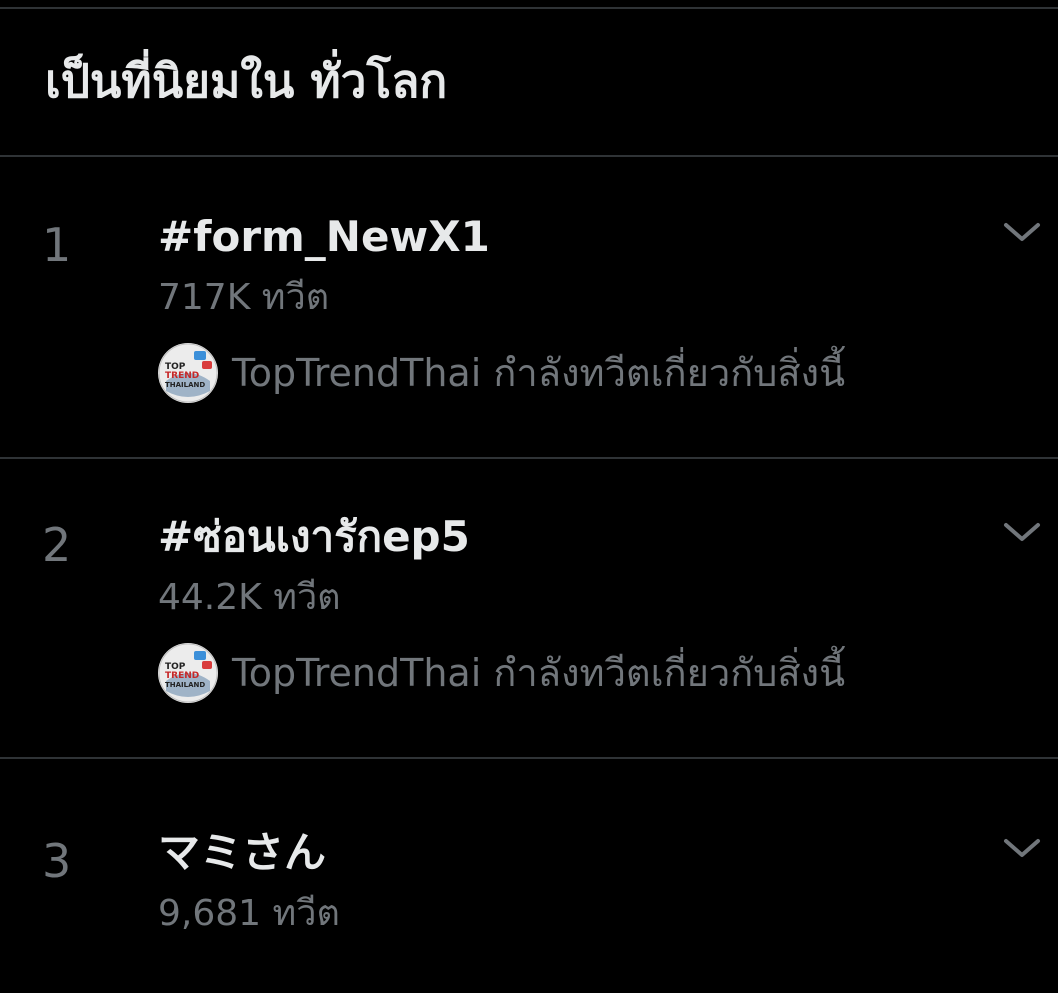 The width and height of the screenshot is (1058, 993). Describe the element at coordinates (314, 537) in the screenshot. I see `trend-name: #ซ่อนเงารักep5` at that location.